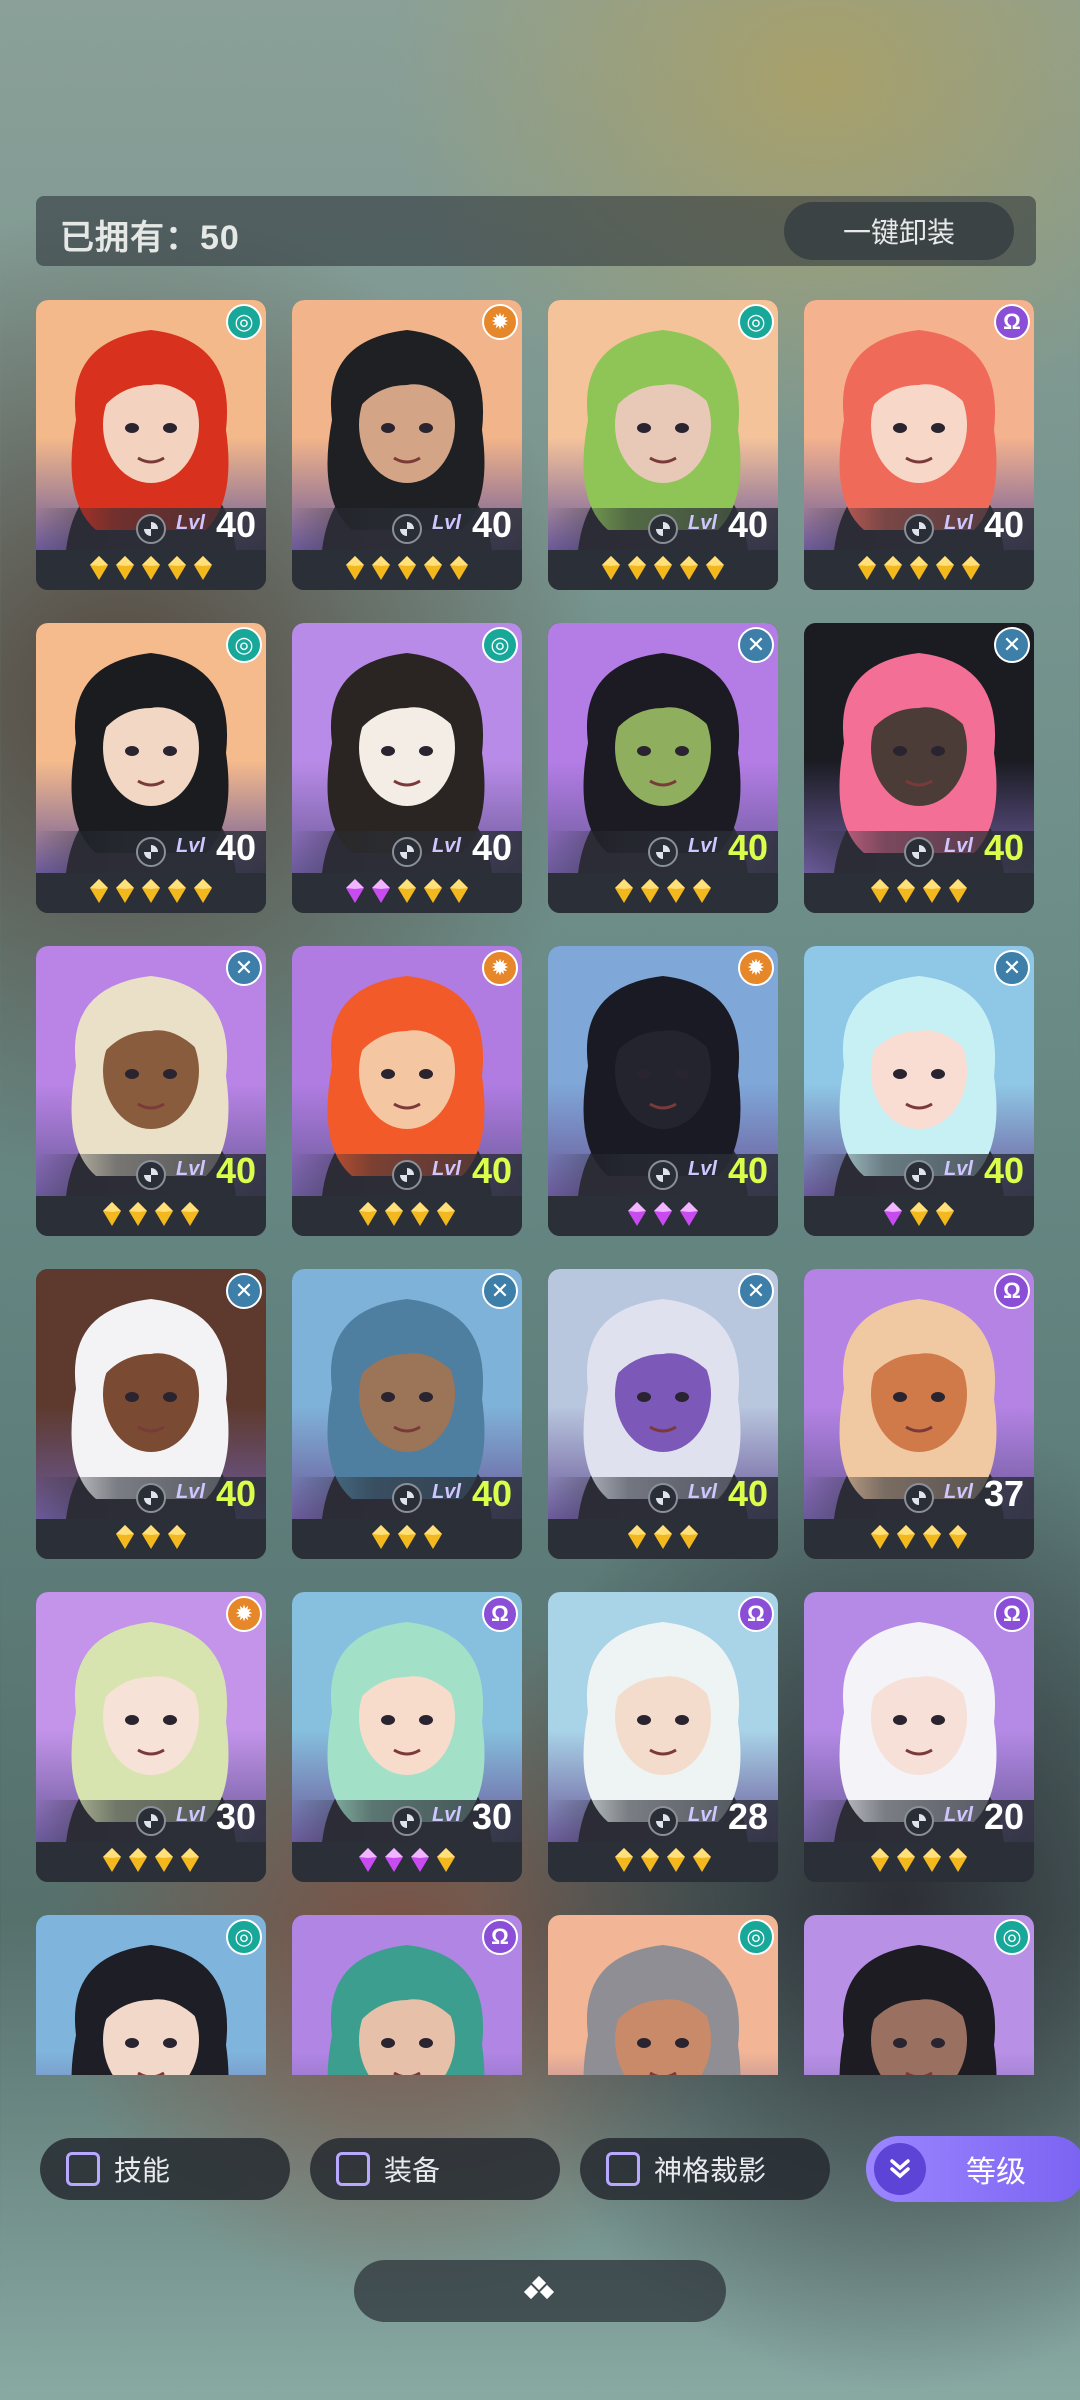  What do you see at coordinates (540, 2291) in the screenshot?
I see `collapse-panel-button` at bounding box center [540, 2291].